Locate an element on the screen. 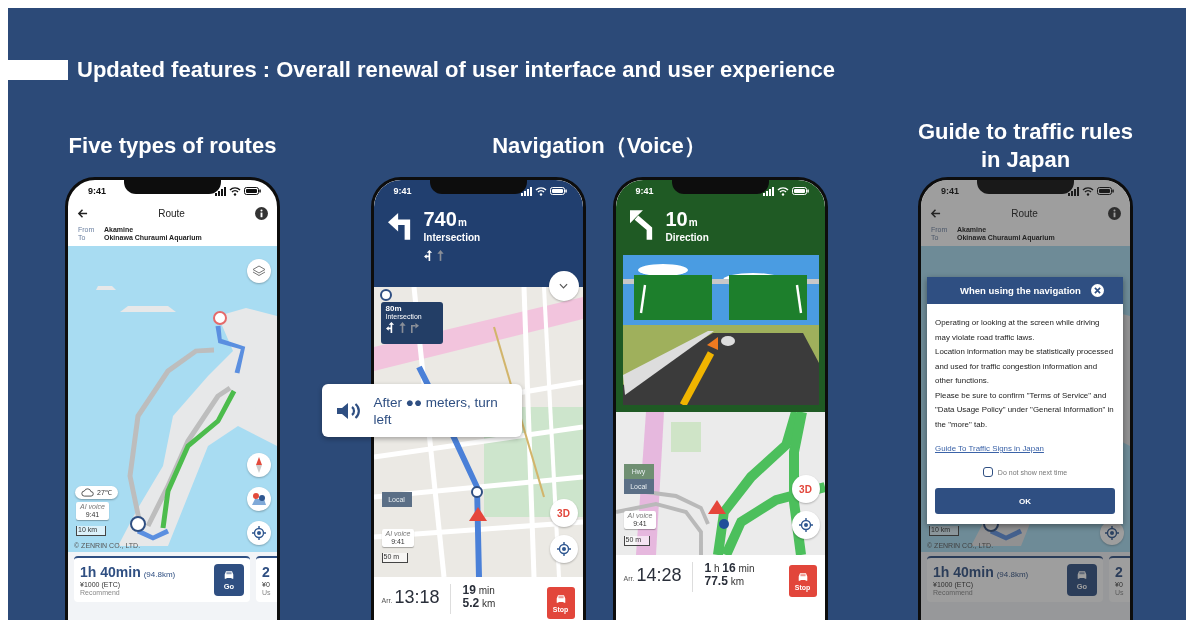  trip-duration: 1 h 16 min is located at coordinates (730, 568).